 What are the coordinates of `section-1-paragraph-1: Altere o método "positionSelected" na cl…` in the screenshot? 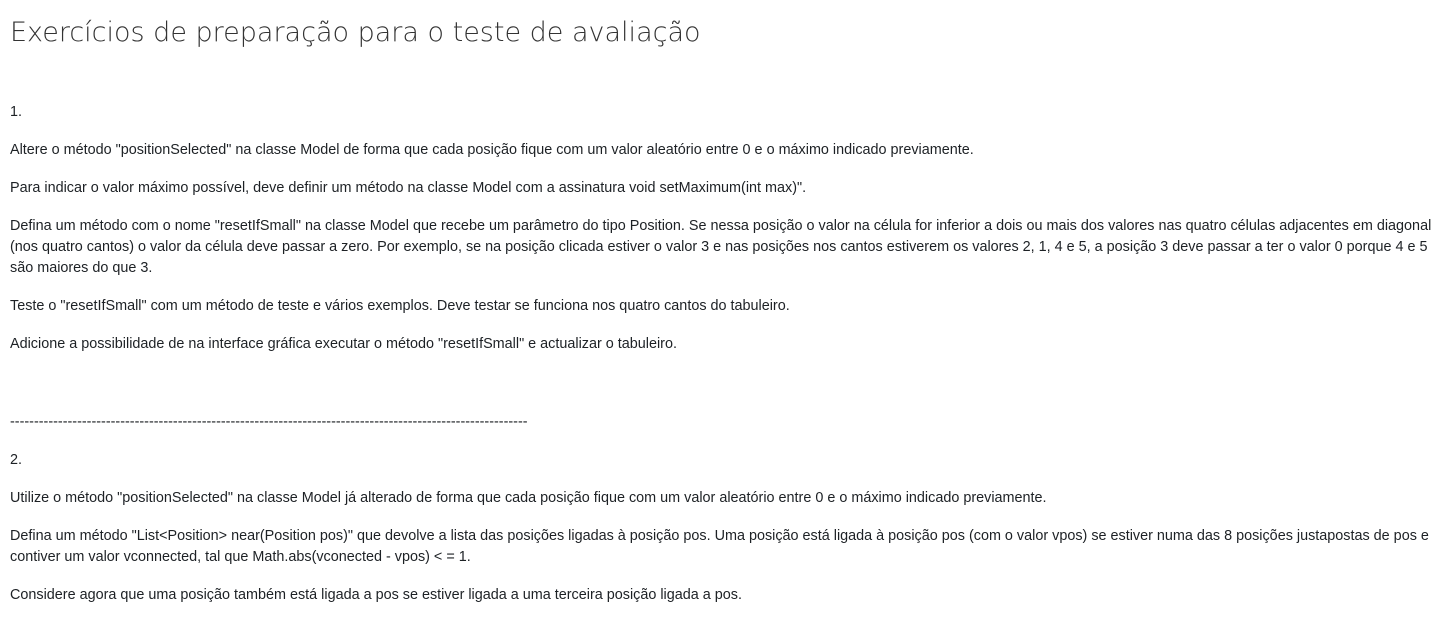 It's located at (492, 150).